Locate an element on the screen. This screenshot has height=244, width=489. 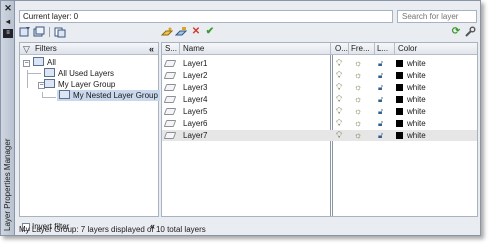
toolbar-separator is located at coordinates (49, 32).